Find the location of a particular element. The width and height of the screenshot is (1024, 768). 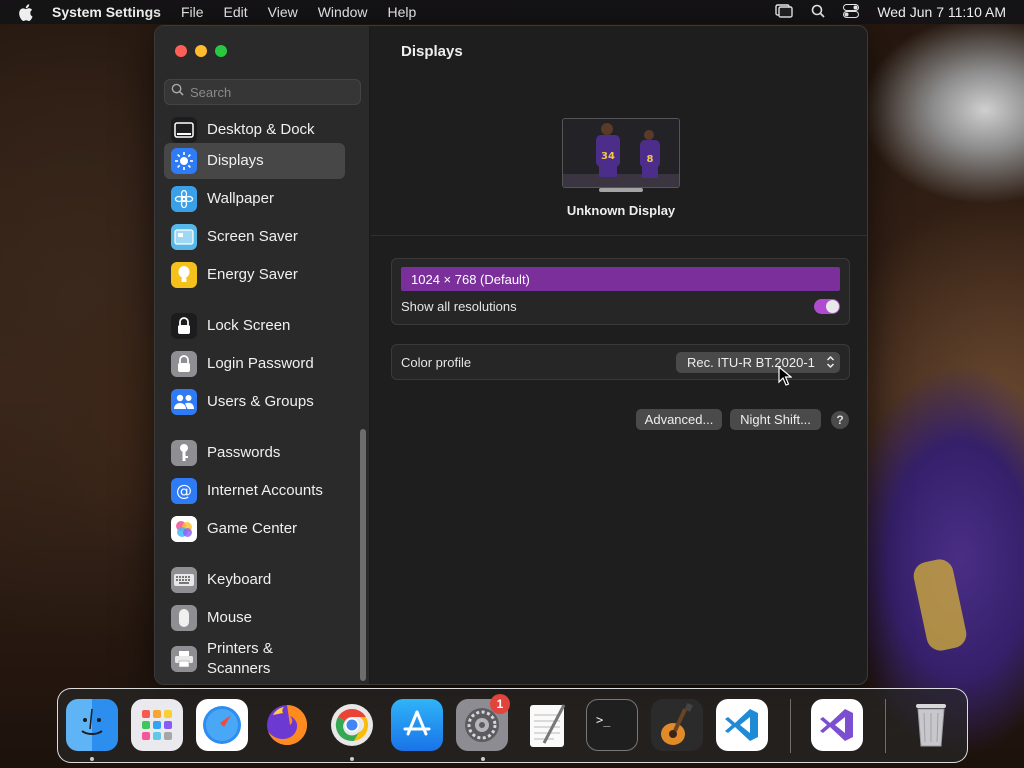

window-controls is located at coordinates (201, 51).